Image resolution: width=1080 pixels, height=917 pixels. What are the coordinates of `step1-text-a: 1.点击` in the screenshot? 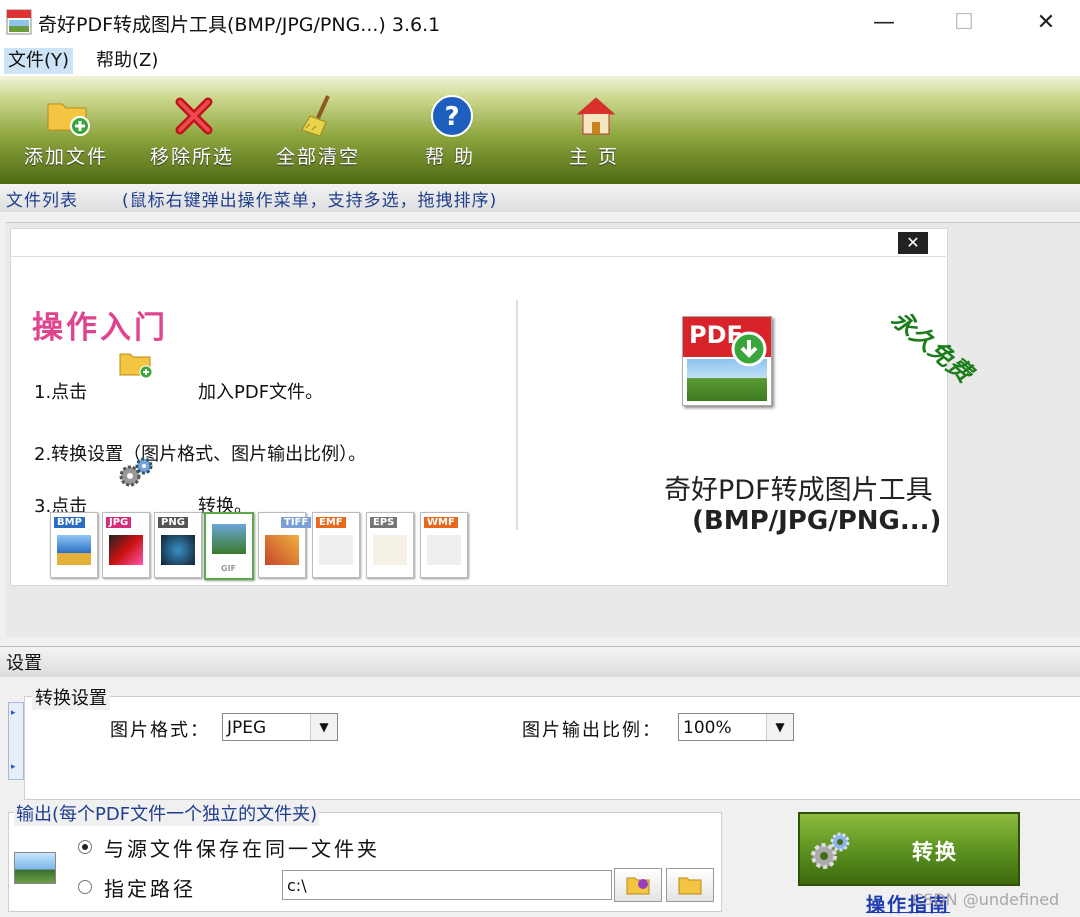 It's located at (61, 392).